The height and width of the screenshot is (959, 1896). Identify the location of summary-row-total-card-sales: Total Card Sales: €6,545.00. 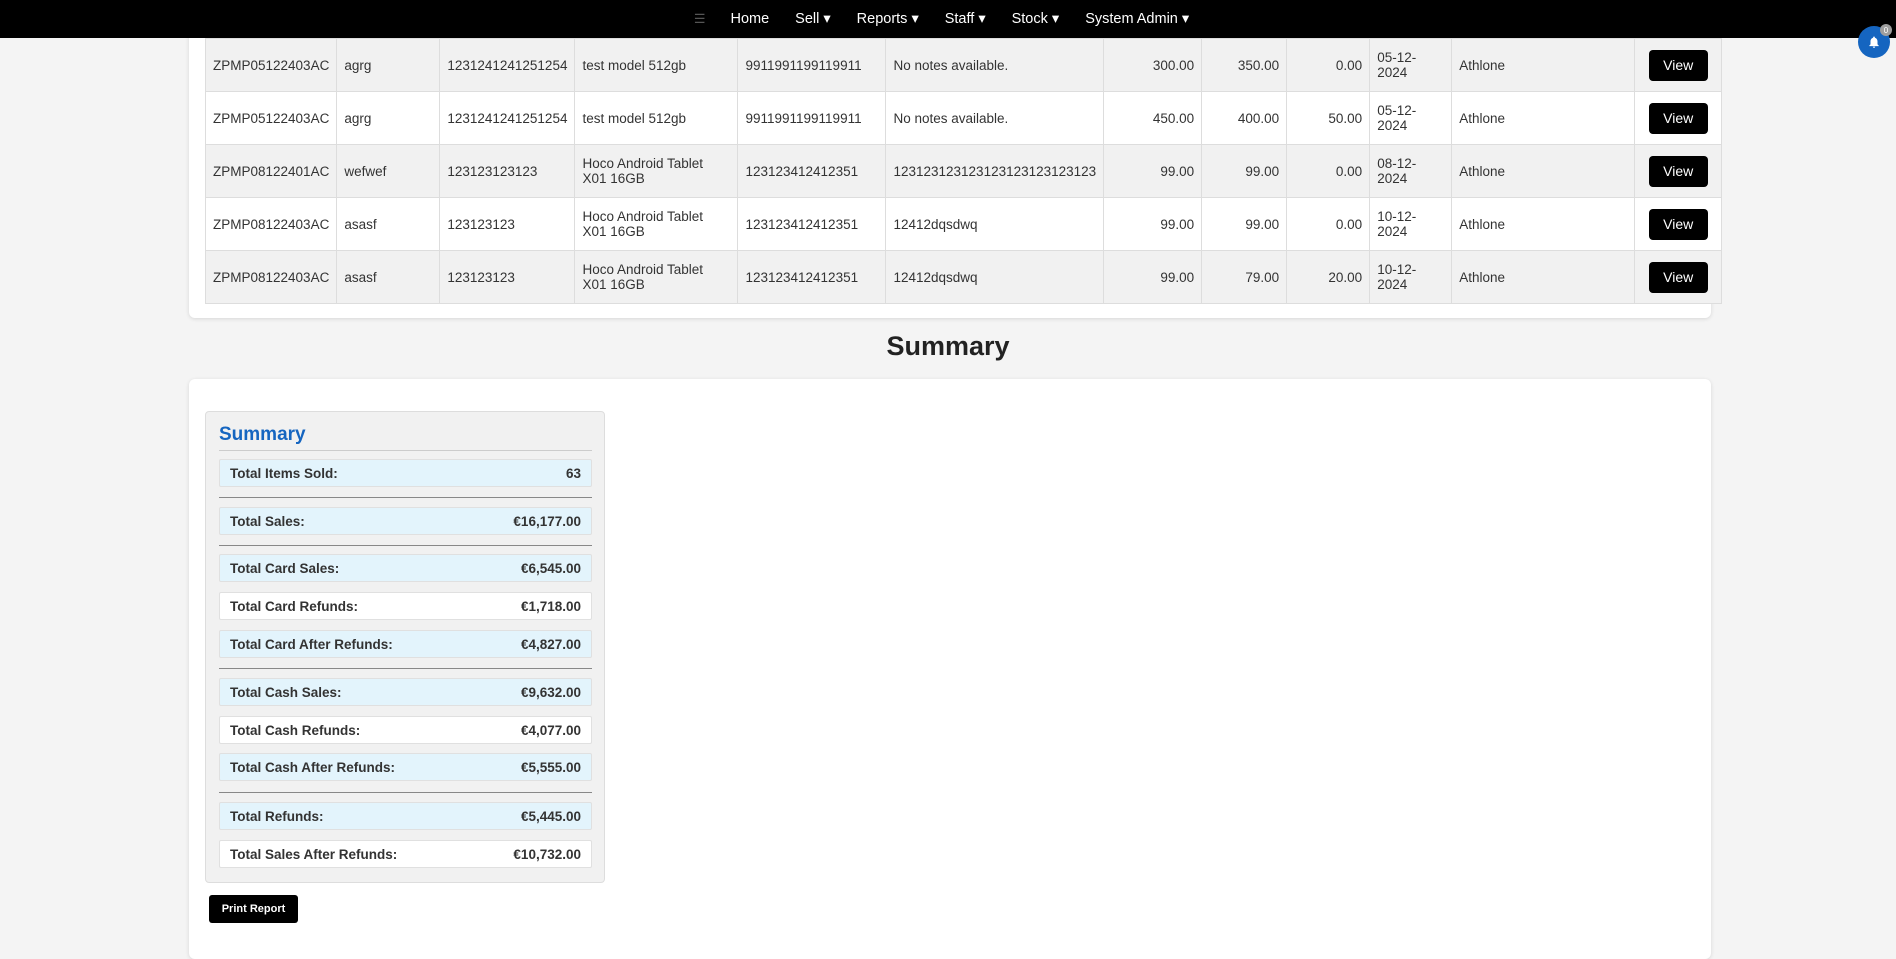
(405, 568).